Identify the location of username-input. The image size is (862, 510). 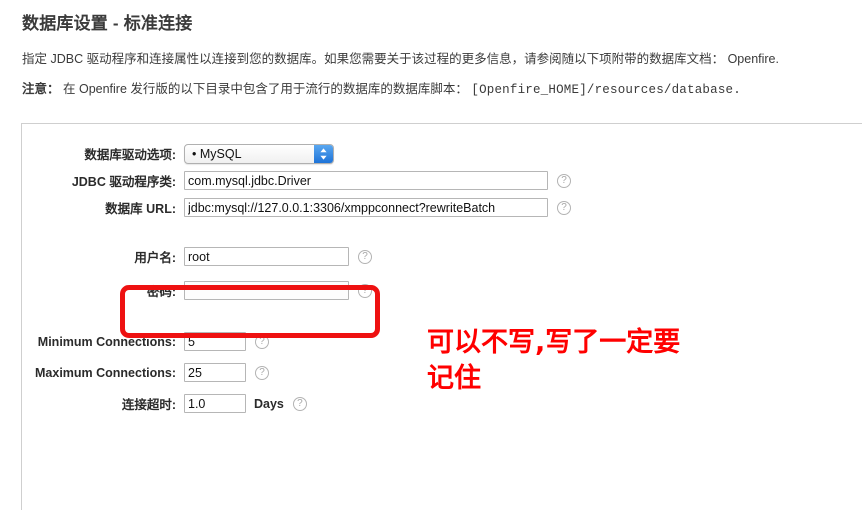
(266, 256).